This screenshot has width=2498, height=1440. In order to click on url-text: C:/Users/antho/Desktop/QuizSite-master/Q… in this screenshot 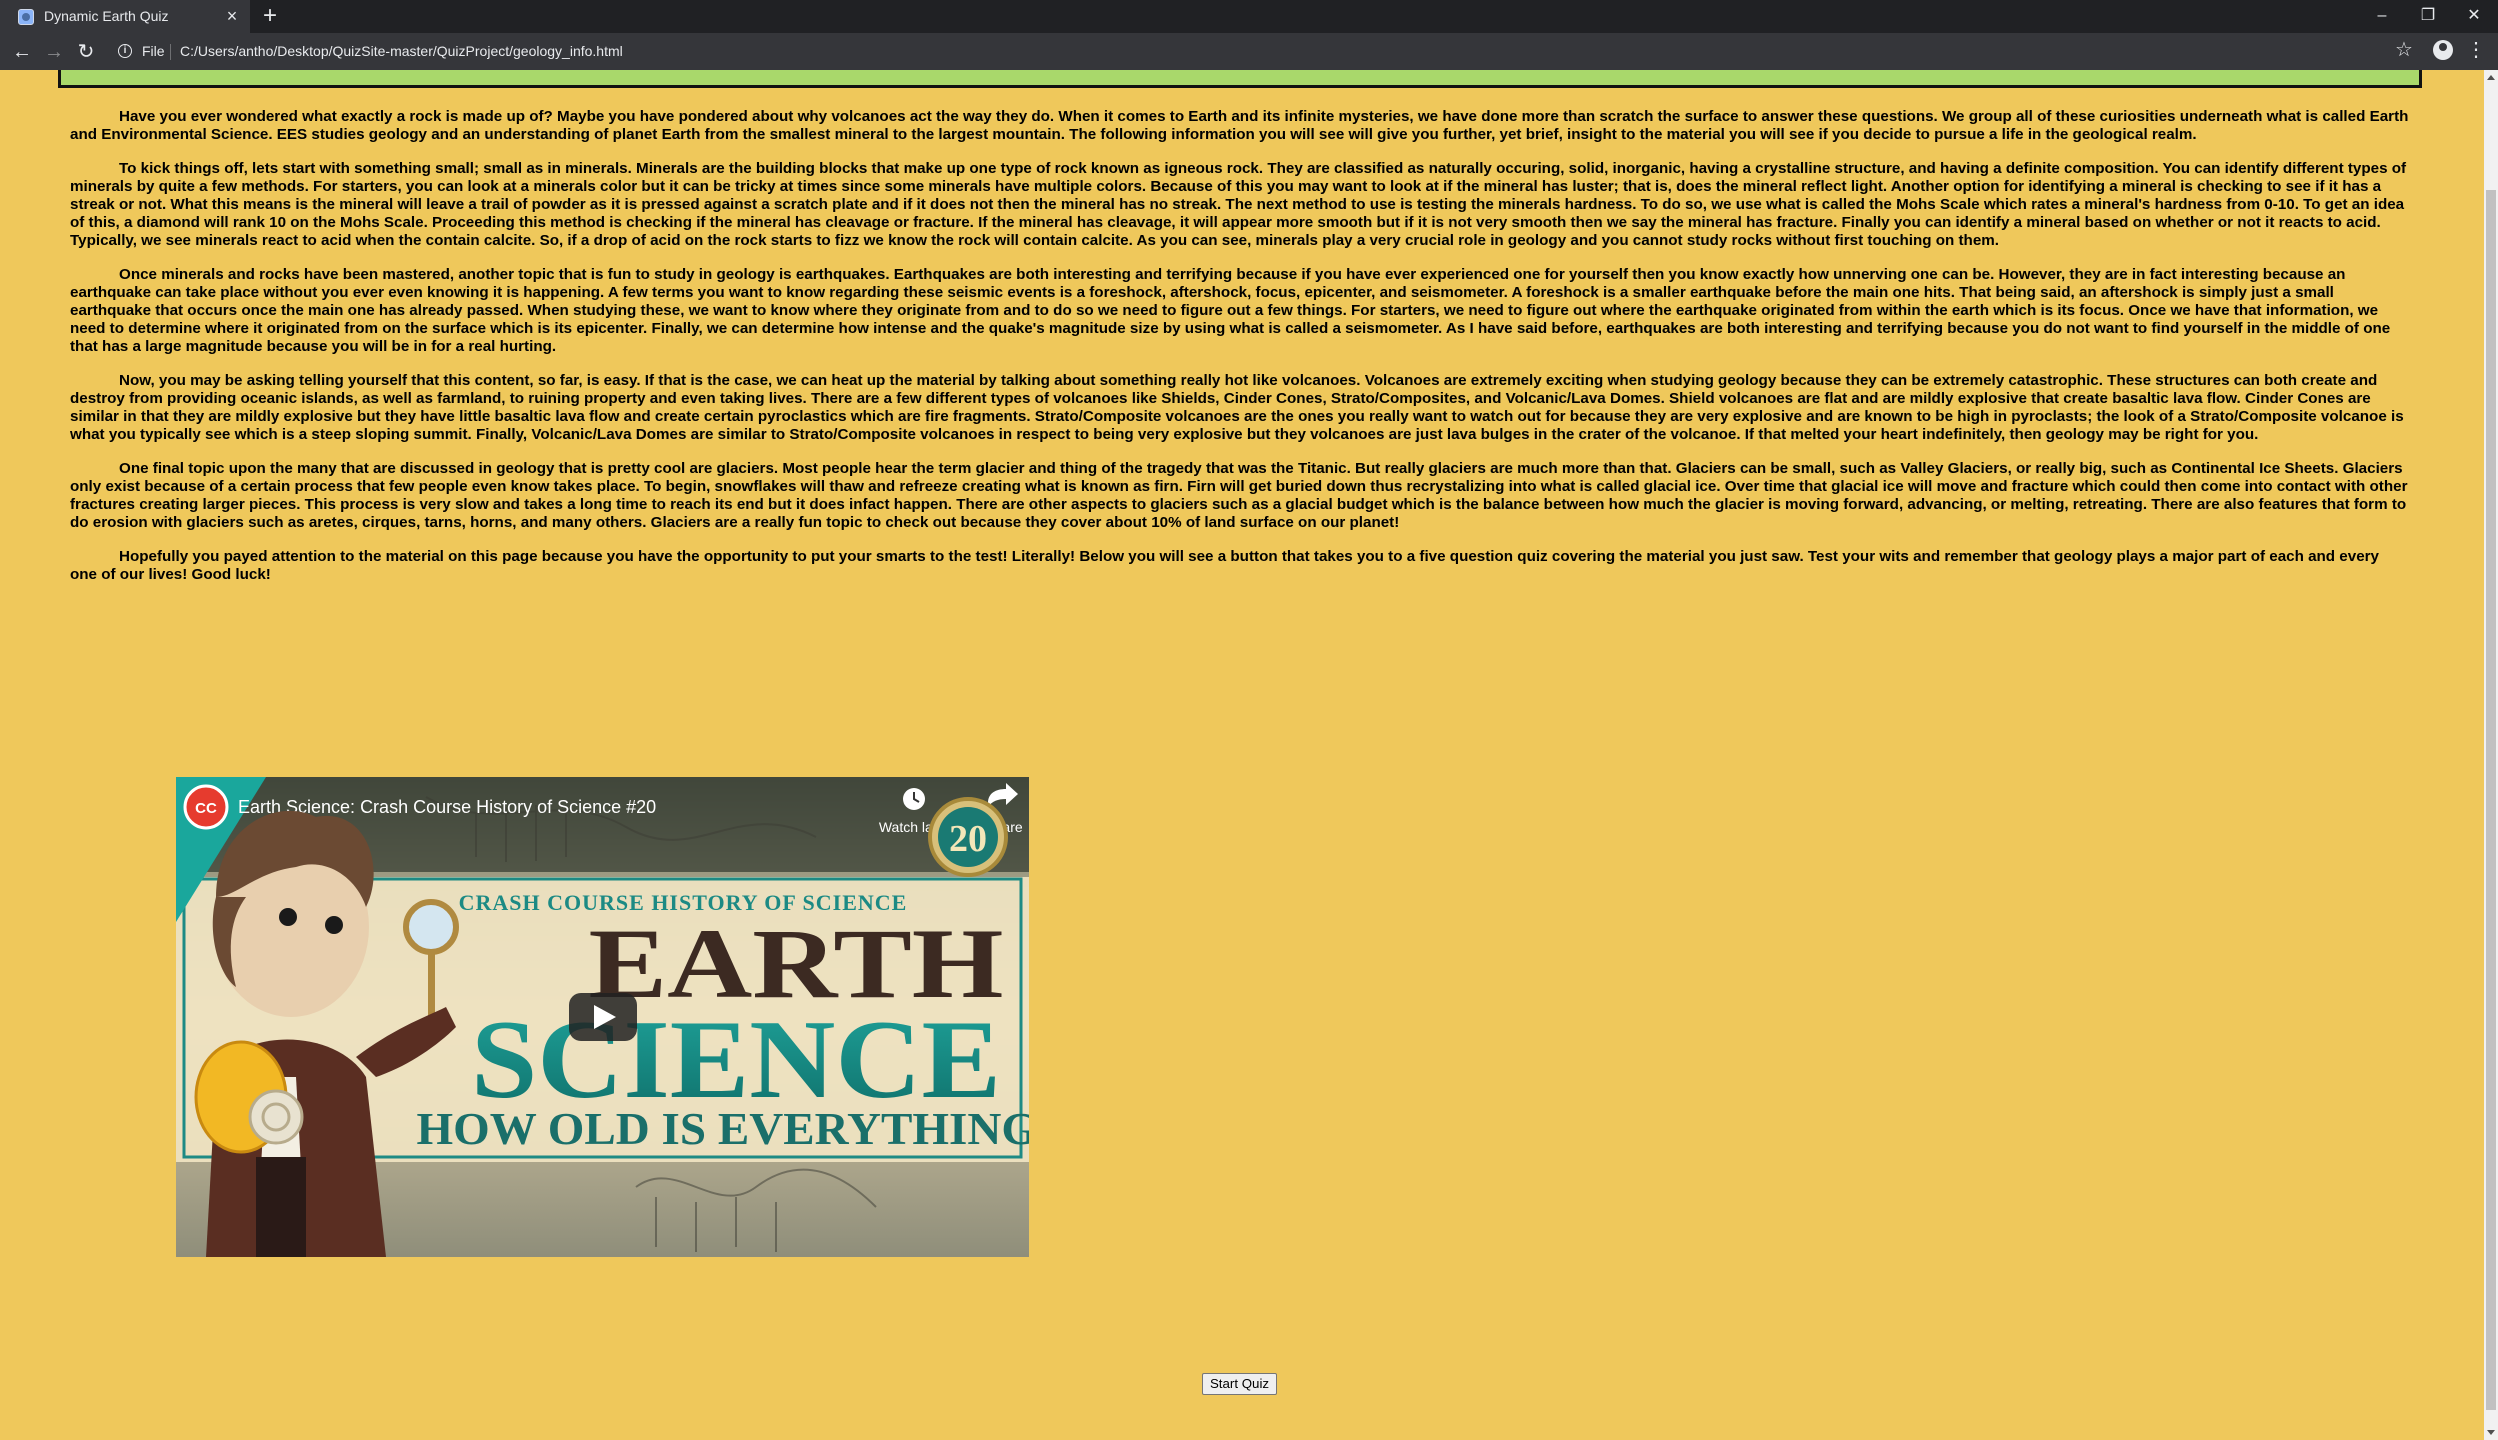, I will do `click(401, 51)`.